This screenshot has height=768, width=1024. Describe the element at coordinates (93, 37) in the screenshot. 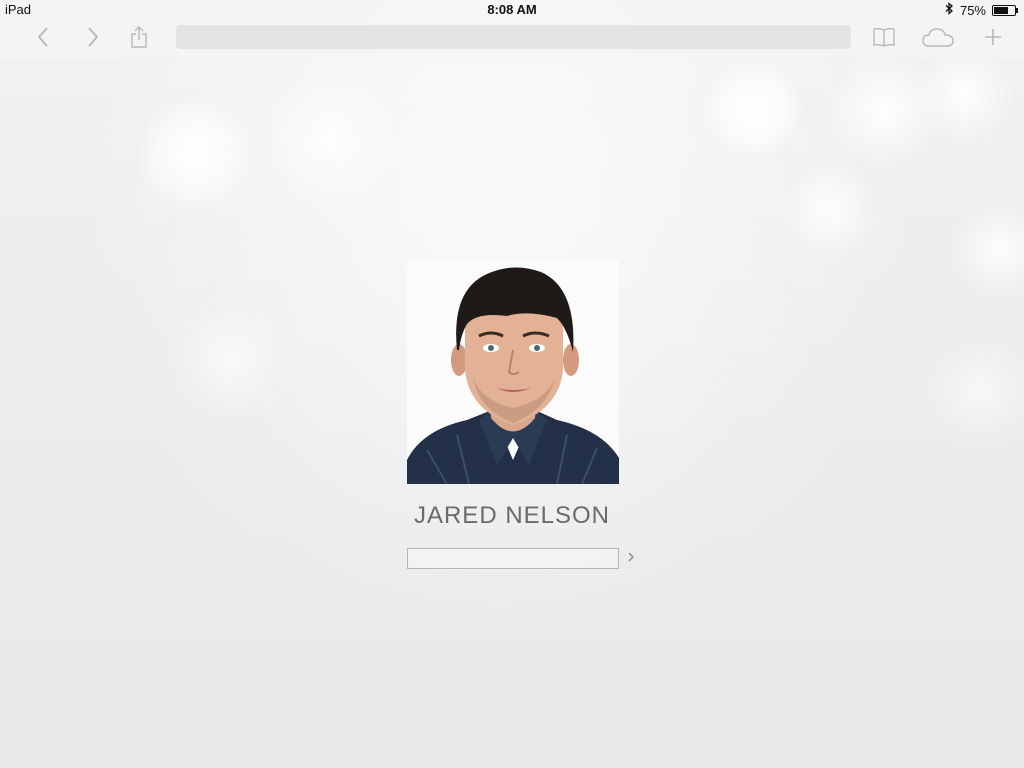

I see `forward-icon` at that location.